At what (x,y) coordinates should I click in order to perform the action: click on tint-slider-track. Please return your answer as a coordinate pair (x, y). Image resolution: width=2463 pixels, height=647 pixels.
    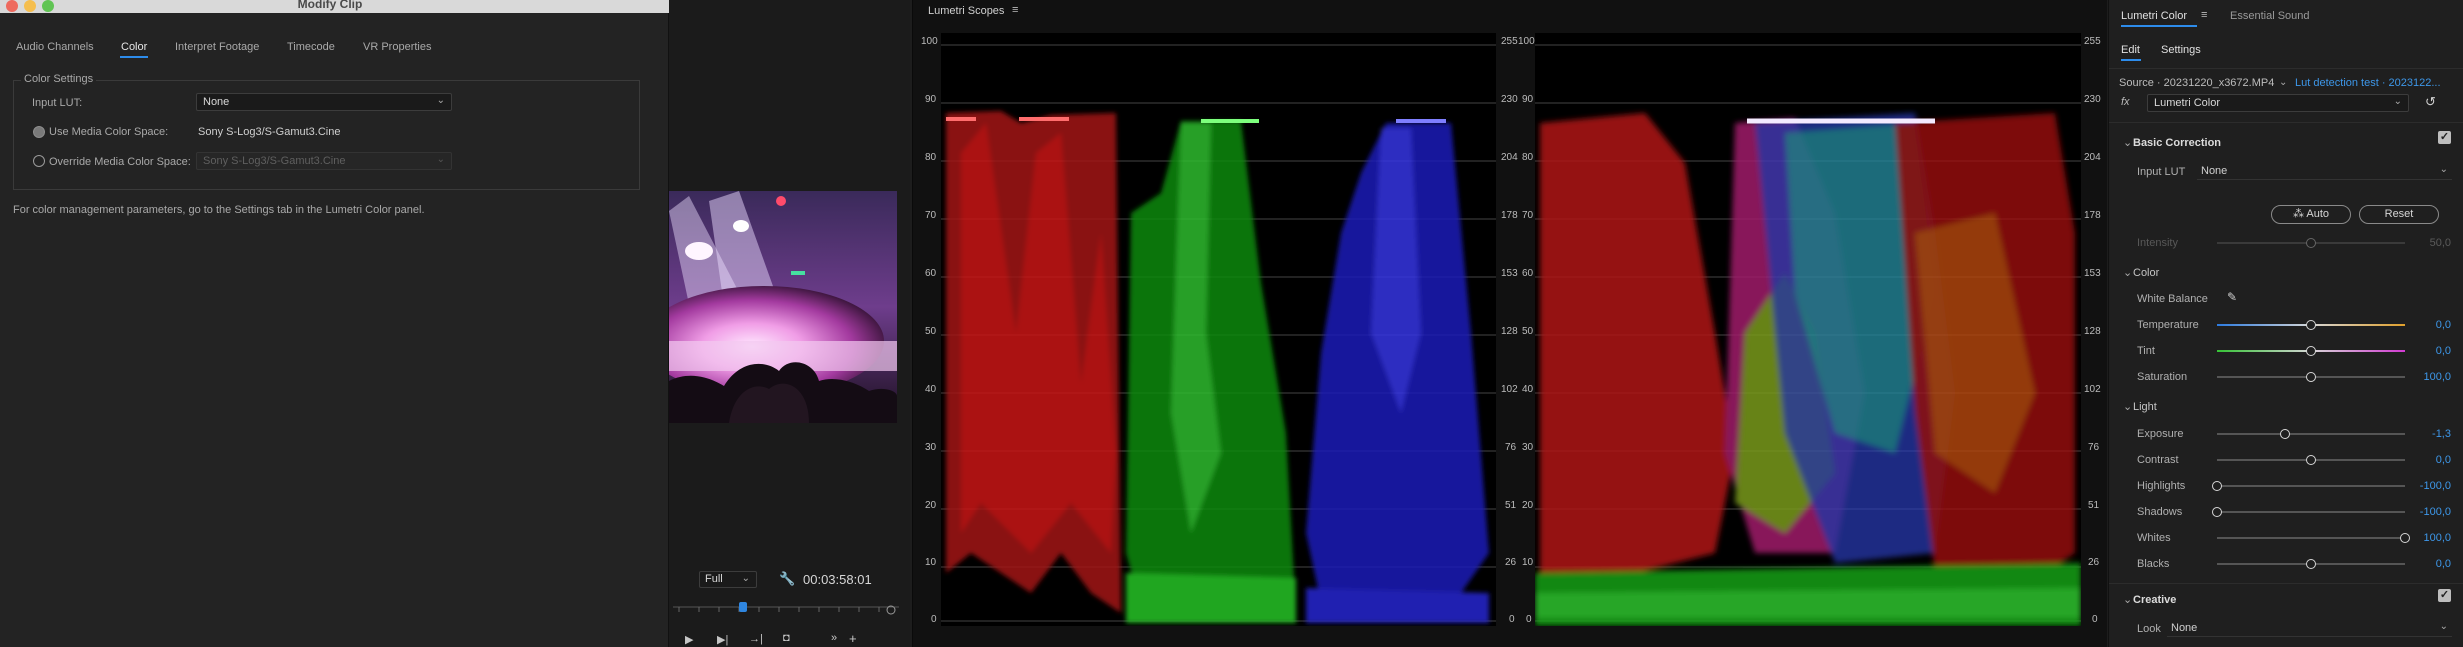
    Looking at the image, I should click on (2311, 351).